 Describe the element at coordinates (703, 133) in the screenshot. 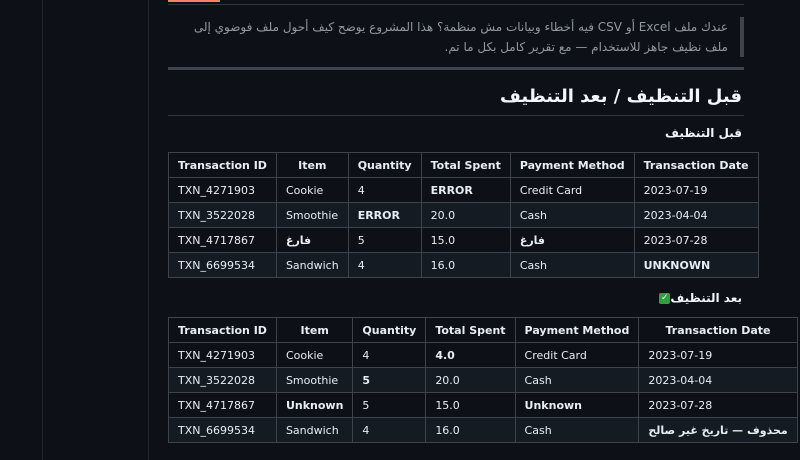

I see `before-label: قبل التنظيف` at that location.